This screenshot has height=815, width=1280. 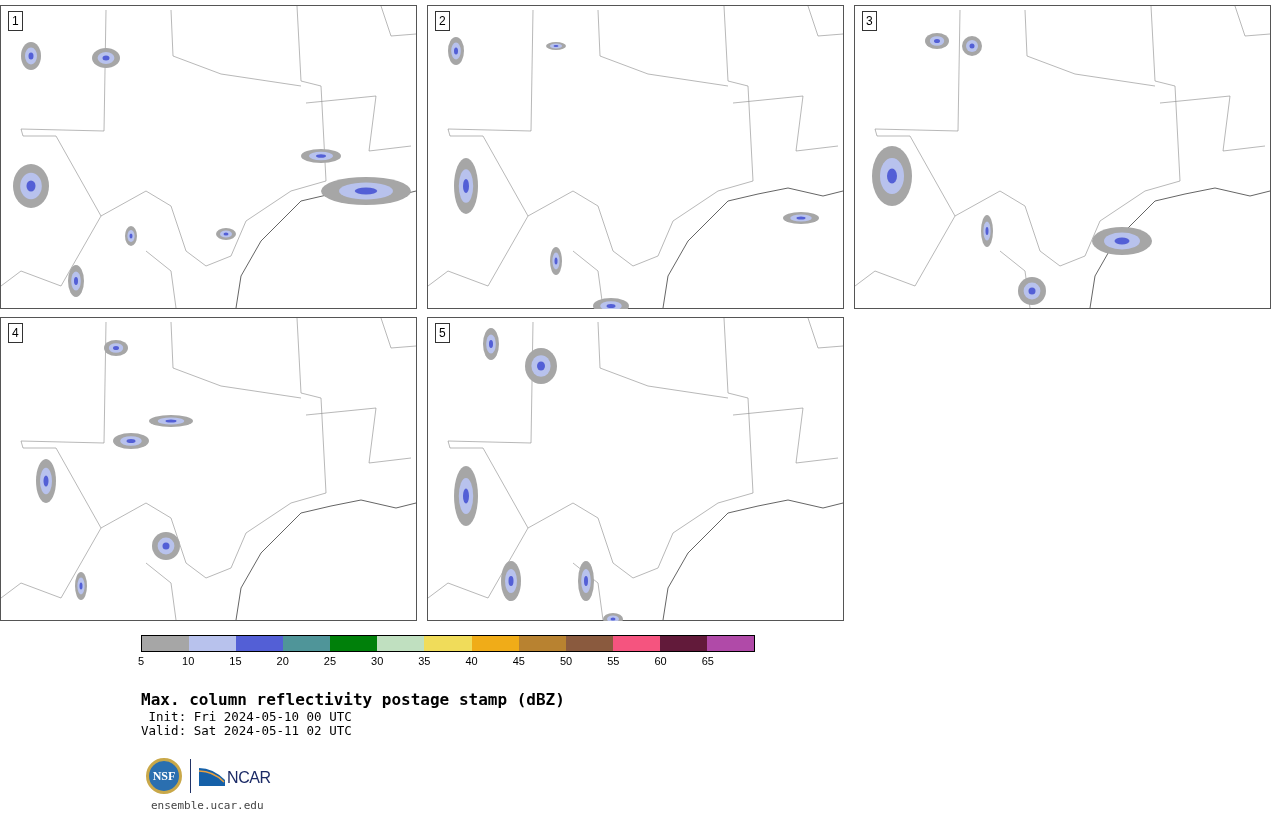 I want to click on tick-label: 50, so click(x=566, y=661).